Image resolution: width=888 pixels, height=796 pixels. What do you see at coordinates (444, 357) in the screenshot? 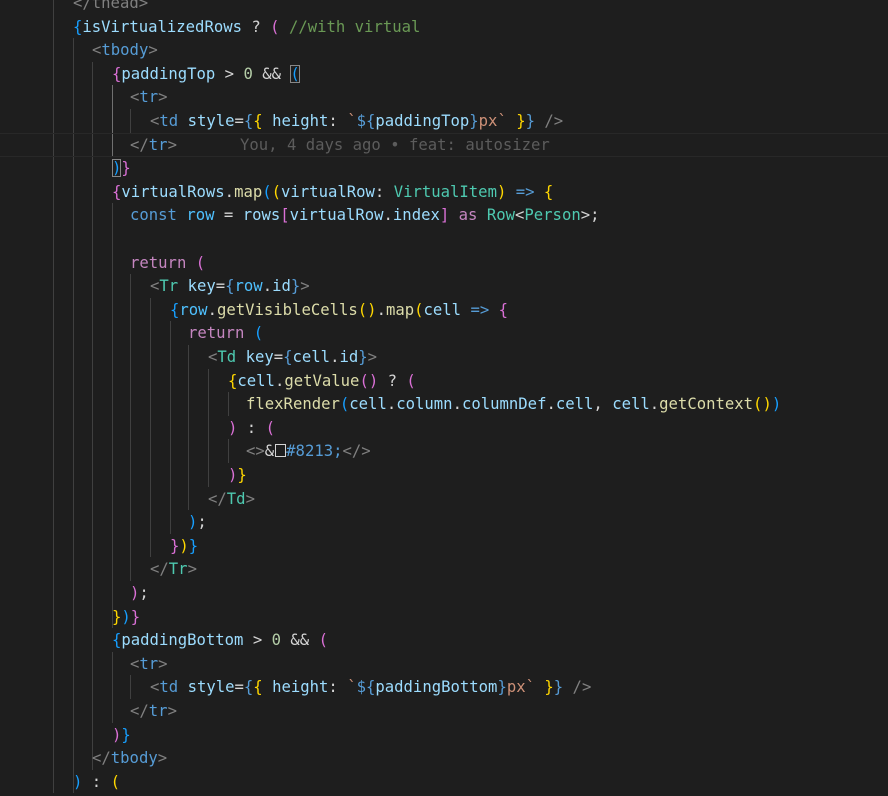
I see `code-line: <Td key={cell.id}>` at bounding box center [444, 357].